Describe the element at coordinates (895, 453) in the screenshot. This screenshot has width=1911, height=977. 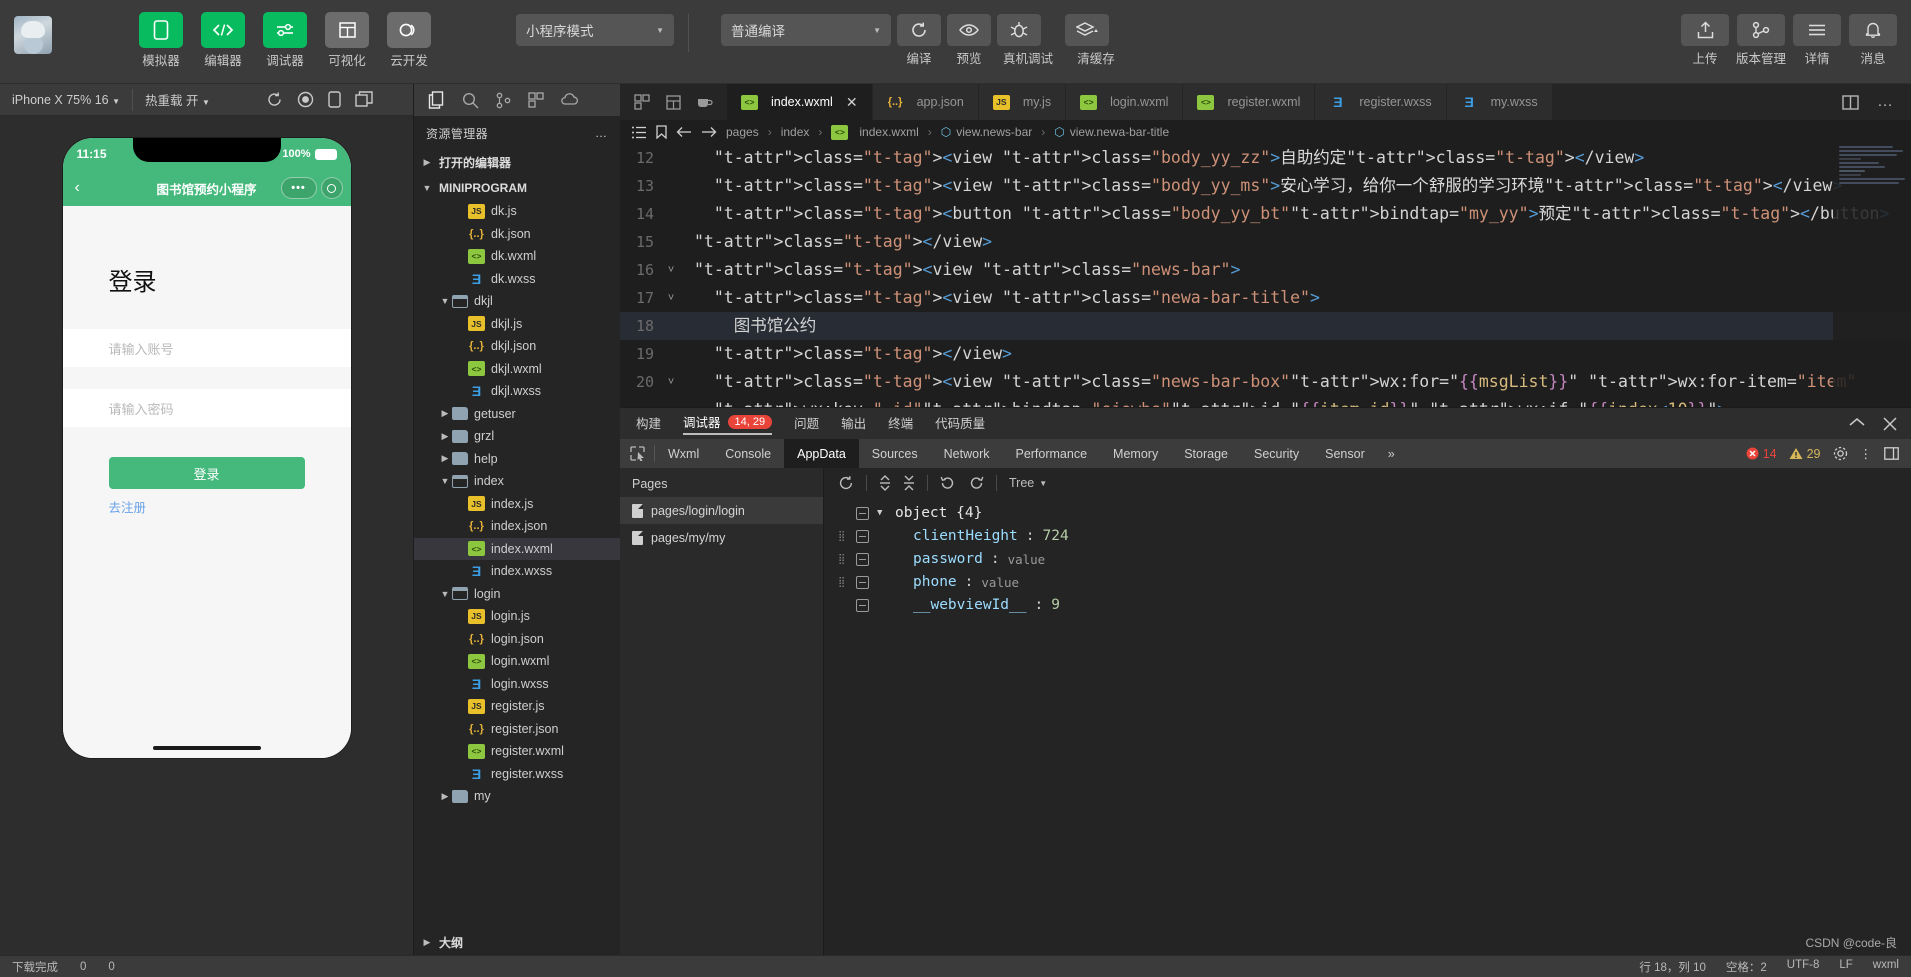
I see `devtools-tab-sources: Sources` at that location.